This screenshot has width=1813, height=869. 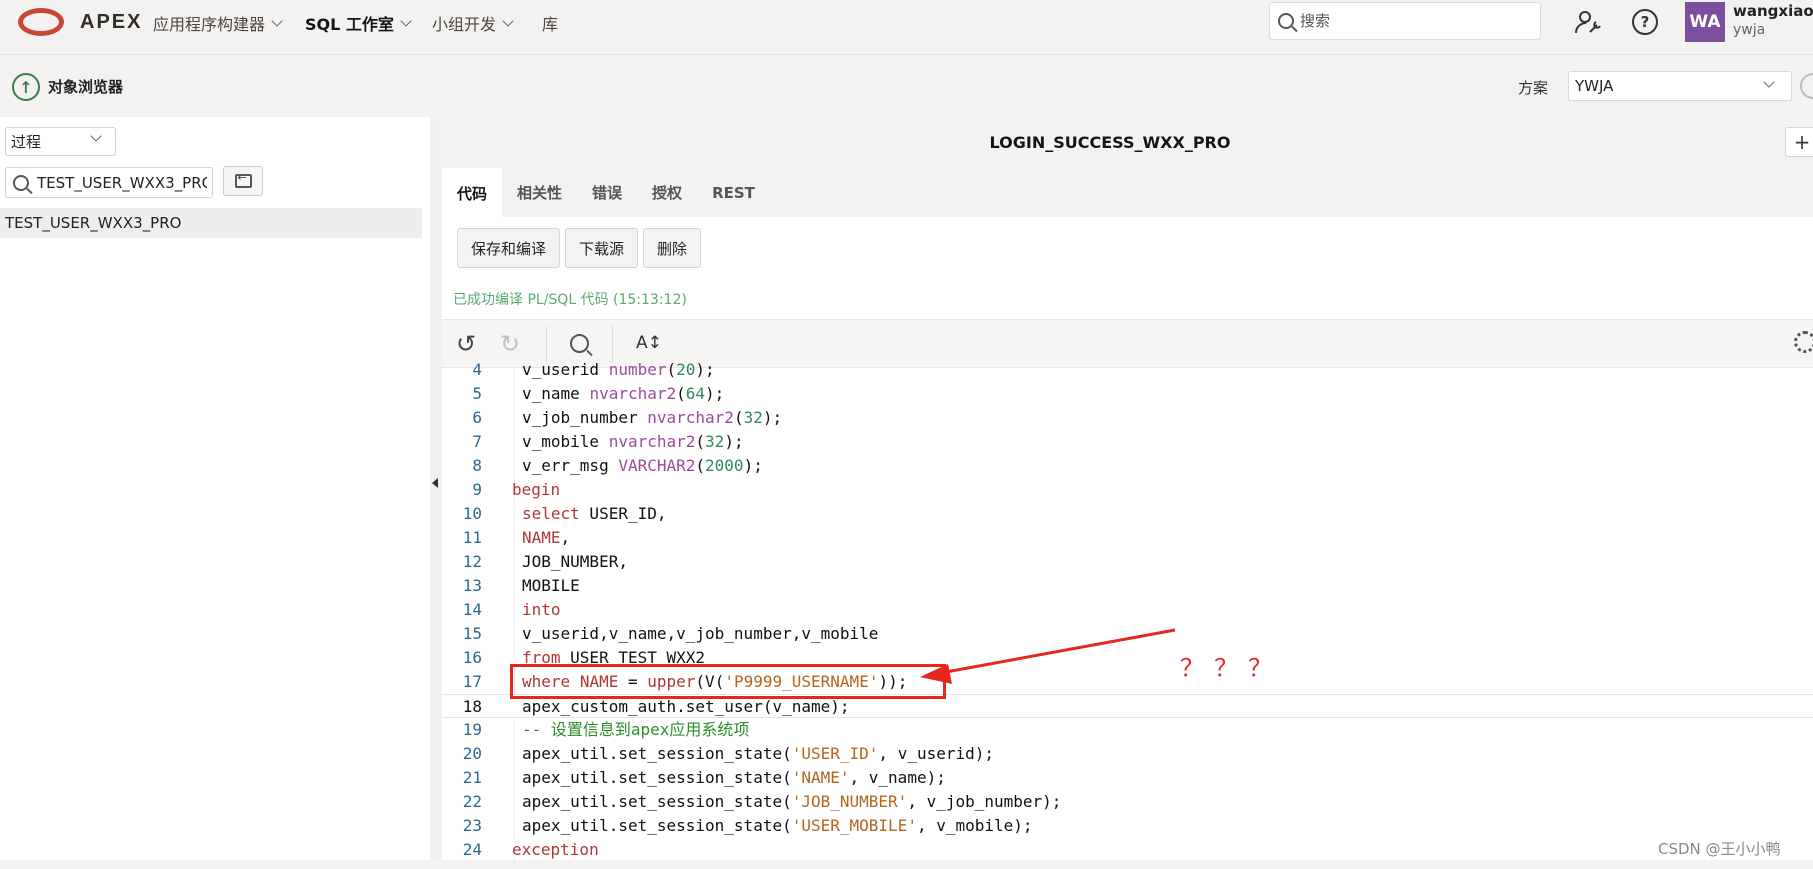 I want to click on footer, so click(x=906, y=864).